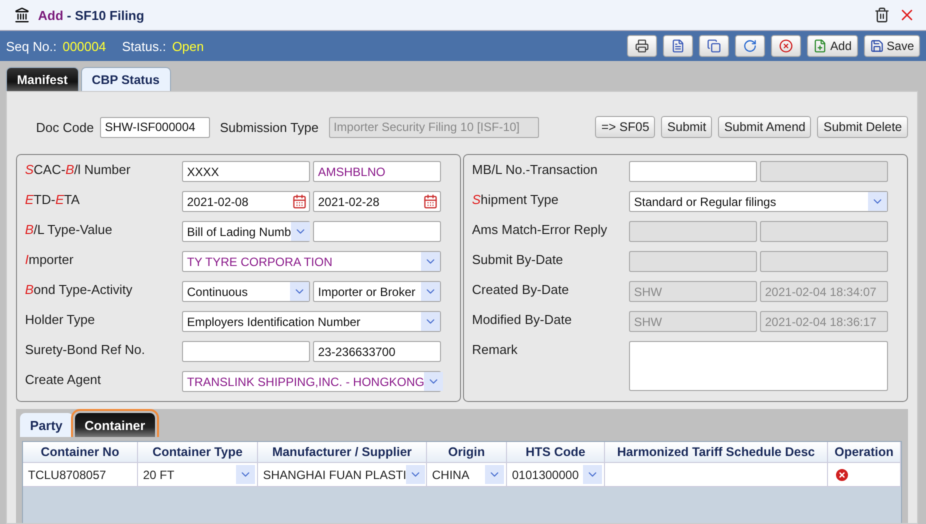 Image resolution: width=926 pixels, height=524 pixels. Describe the element at coordinates (377, 171) in the screenshot. I see `text-field: AMSHBLNO` at that location.